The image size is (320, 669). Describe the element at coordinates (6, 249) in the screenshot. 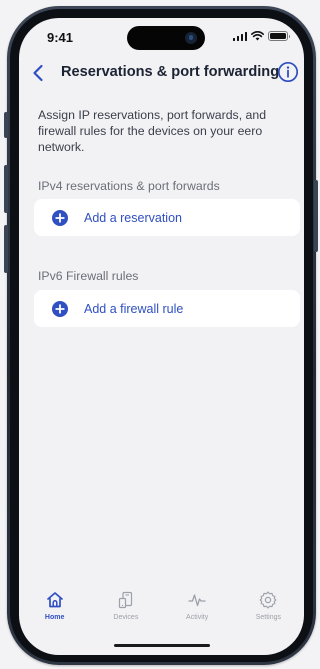

I see `volume-down-button` at that location.